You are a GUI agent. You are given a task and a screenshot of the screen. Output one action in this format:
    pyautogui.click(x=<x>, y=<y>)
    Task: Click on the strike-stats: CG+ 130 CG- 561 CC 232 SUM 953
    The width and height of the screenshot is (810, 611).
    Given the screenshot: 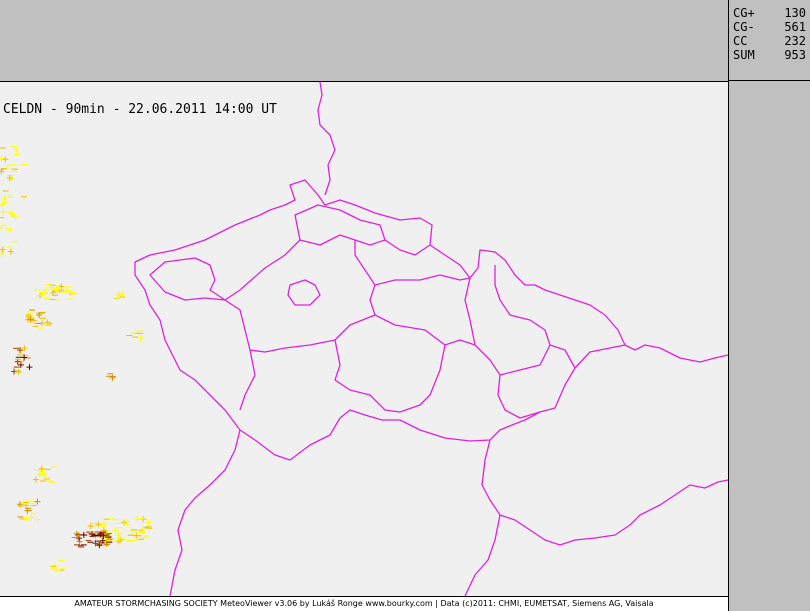 What is the action you would take?
    pyautogui.click(x=769, y=40)
    